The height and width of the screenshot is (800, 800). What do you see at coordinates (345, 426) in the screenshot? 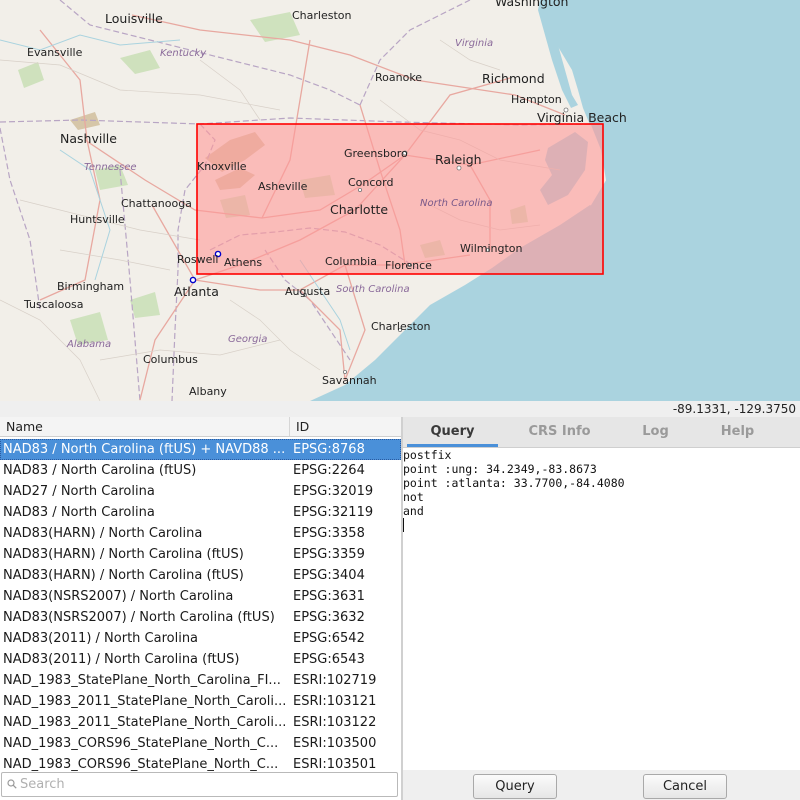
I see `column-header-id: ID` at bounding box center [345, 426].